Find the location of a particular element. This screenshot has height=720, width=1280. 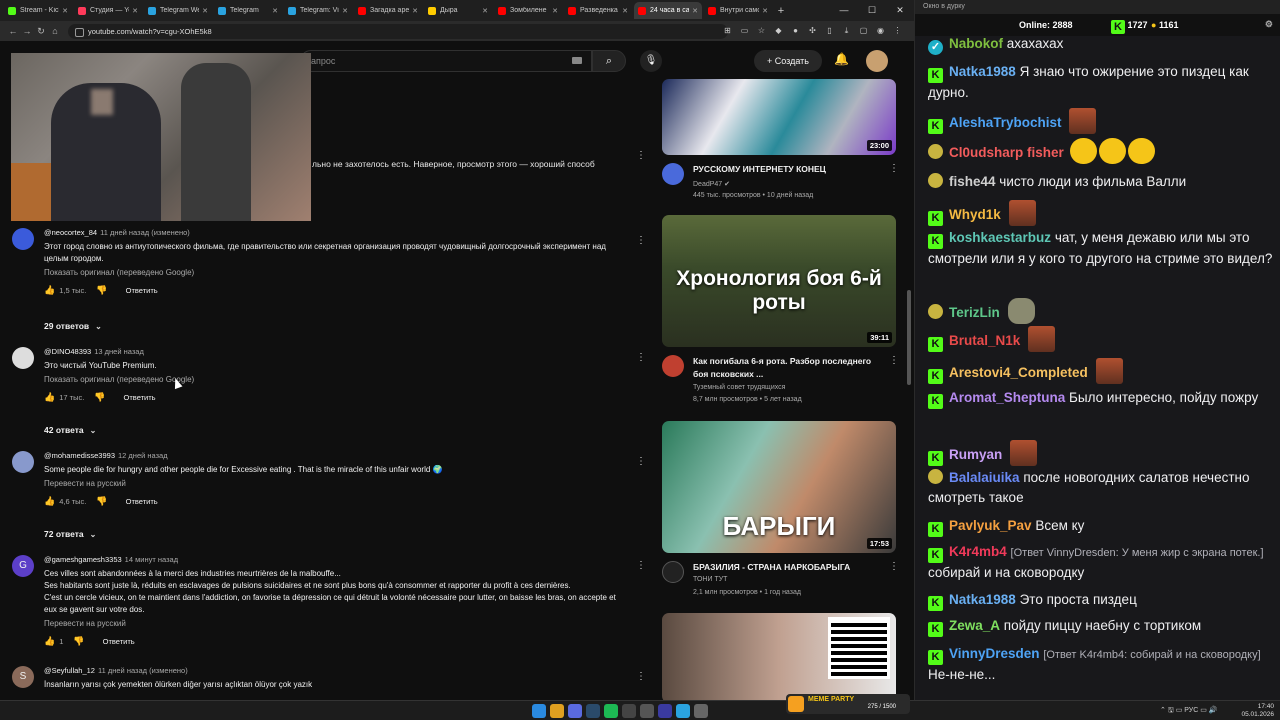

avatar is located at coordinates (23, 358).